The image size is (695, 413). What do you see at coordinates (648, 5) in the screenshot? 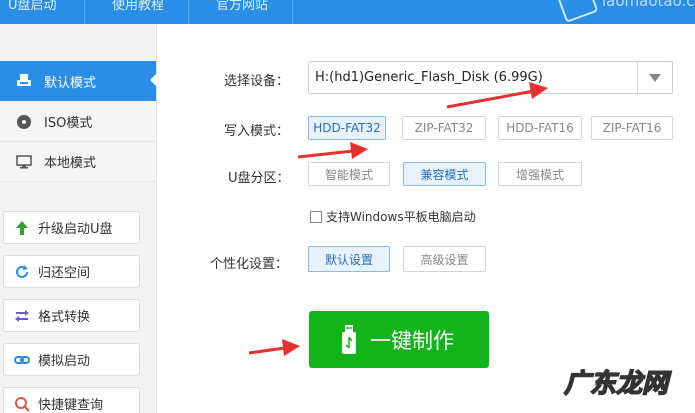
I see `site-domain: laomaotao.com` at bounding box center [648, 5].